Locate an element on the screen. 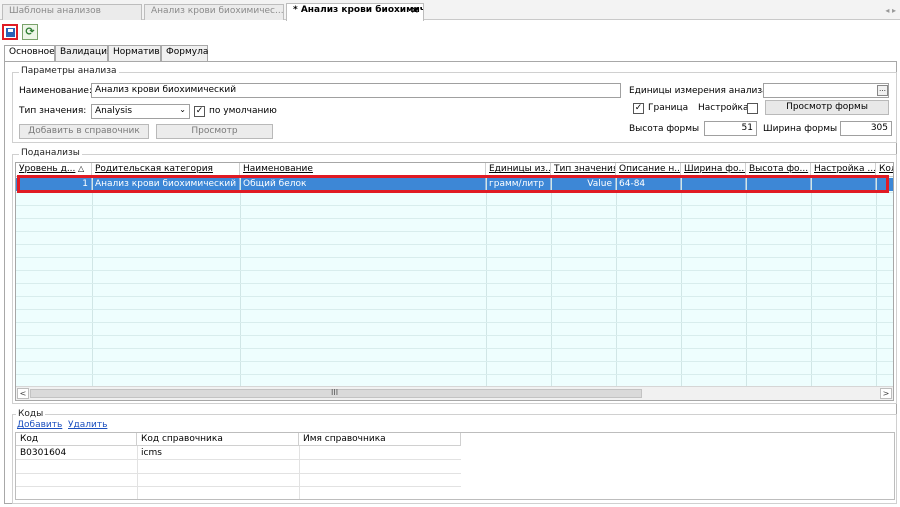 Image resolution: width=900 pixels, height=507 pixels. tab-blood-analysis-edited: * Анализ крови биохимич... × is located at coordinates (355, 12).